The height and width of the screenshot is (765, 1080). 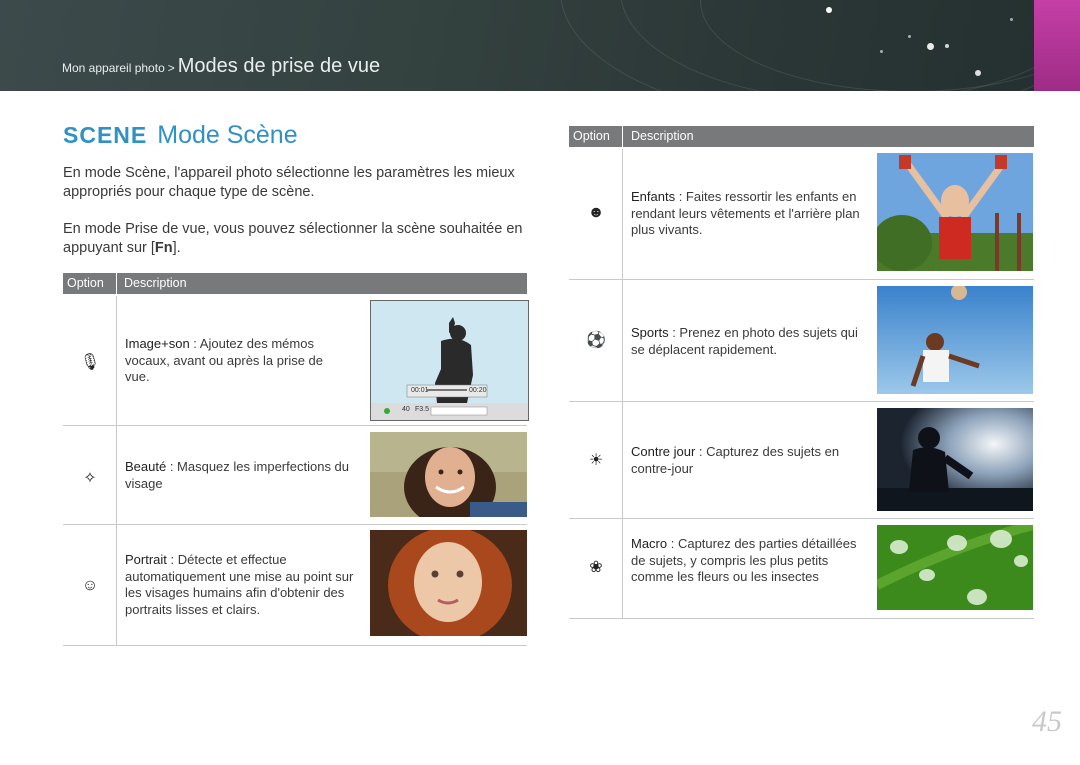 What do you see at coordinates (105, 135) in the screenshot?
I see `scene-mode-icon: SCENE` at bounding box center [105, 135].